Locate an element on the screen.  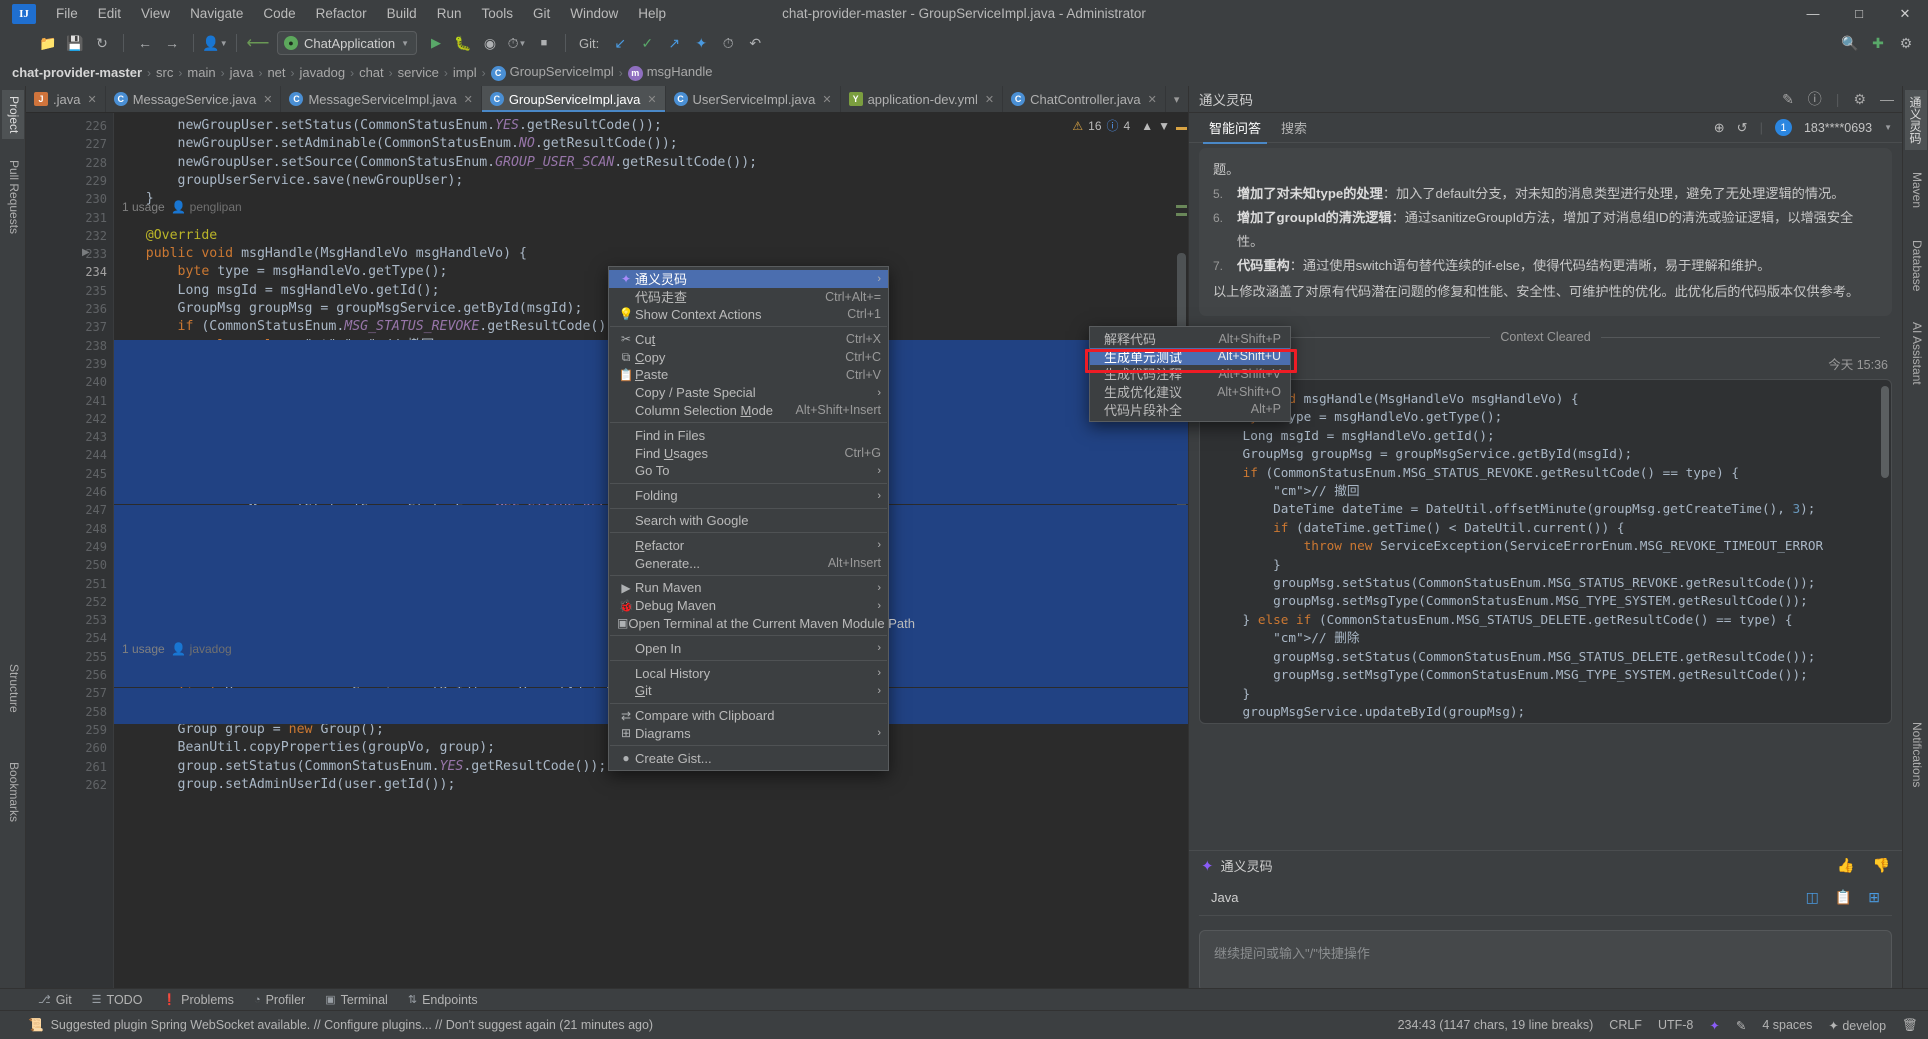
breadcrumb-item-service: service is located at coordinates (418, 72).